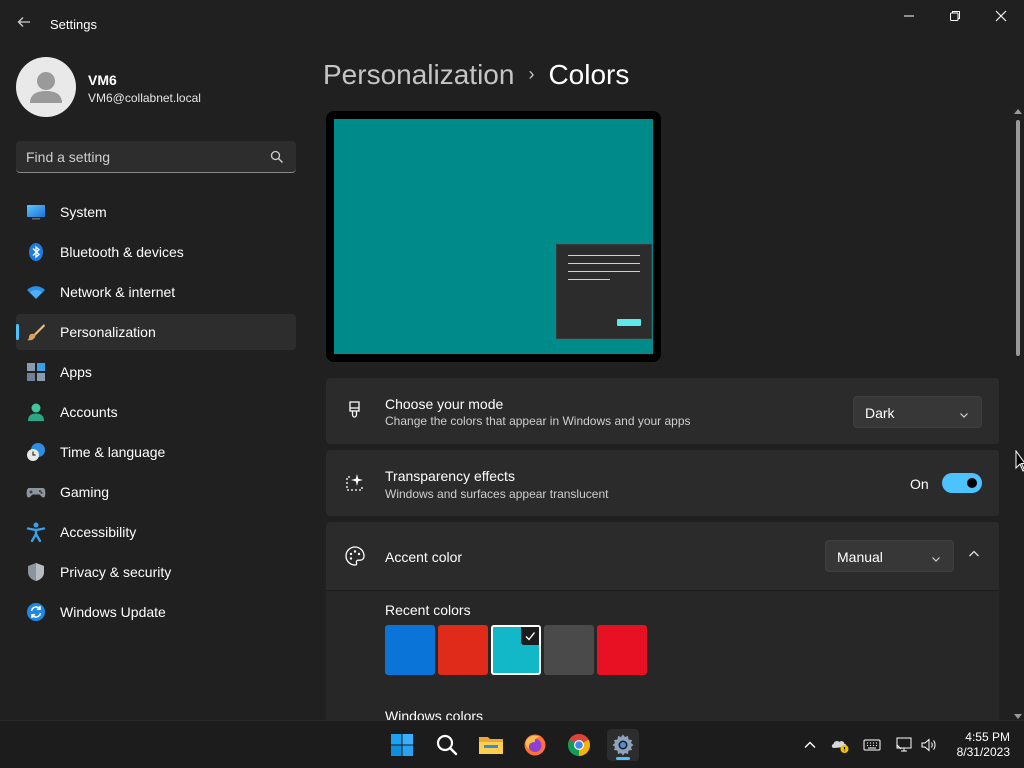  I want to click on accent-dropdown: Manual, so click(889, 556).